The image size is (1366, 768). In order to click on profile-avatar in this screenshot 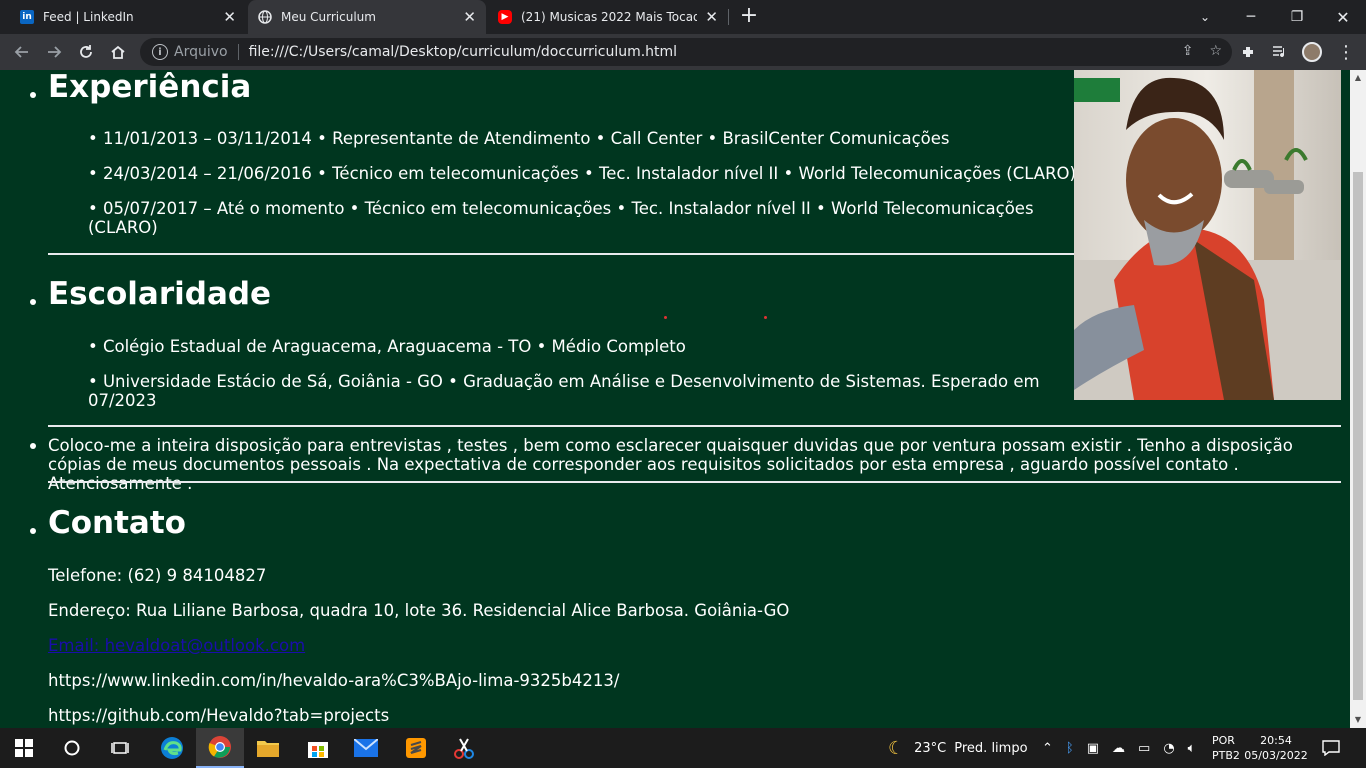, I will do `click(1312, 52)`.